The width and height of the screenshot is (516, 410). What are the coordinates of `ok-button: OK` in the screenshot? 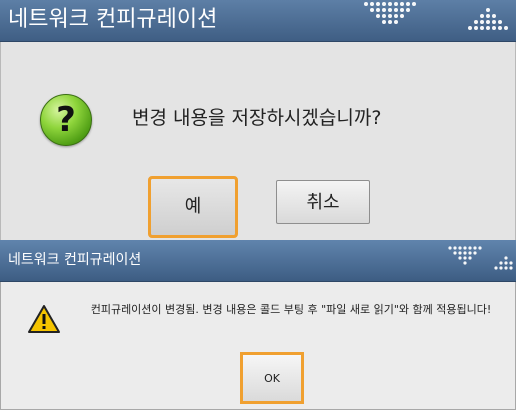 It's located at (272, 378).